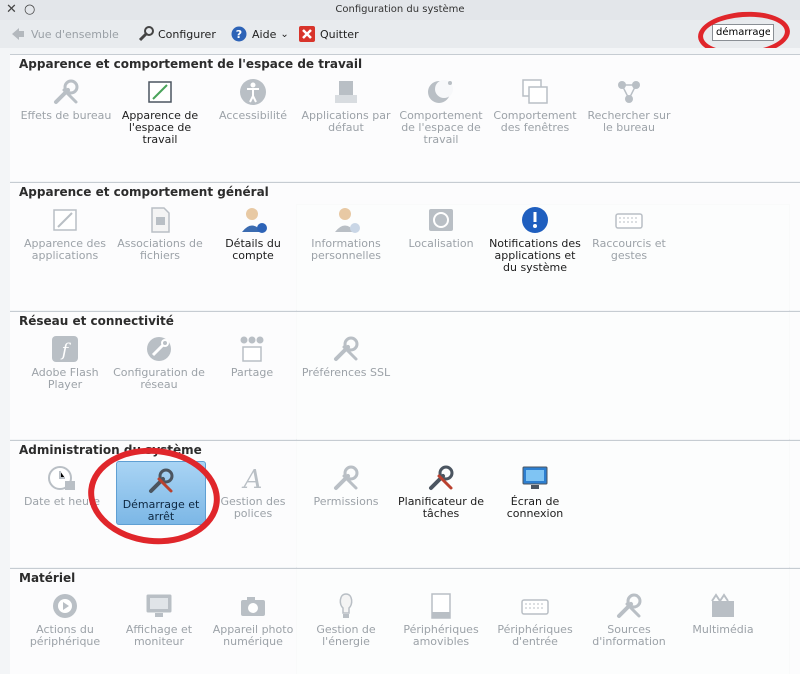 The height and width of the screenshot is (674, 800). Describe the element at coordinates (441, 635) in the screenshot. I see `module-label: Périphériques amovibles` at that location.